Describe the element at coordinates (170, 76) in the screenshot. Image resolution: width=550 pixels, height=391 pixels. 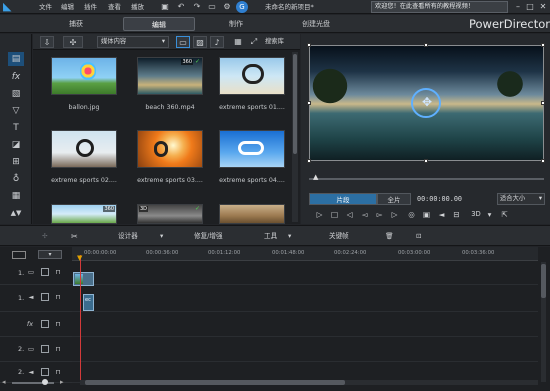
I see `media-thumb-beach360: 360 ✓` at that location.